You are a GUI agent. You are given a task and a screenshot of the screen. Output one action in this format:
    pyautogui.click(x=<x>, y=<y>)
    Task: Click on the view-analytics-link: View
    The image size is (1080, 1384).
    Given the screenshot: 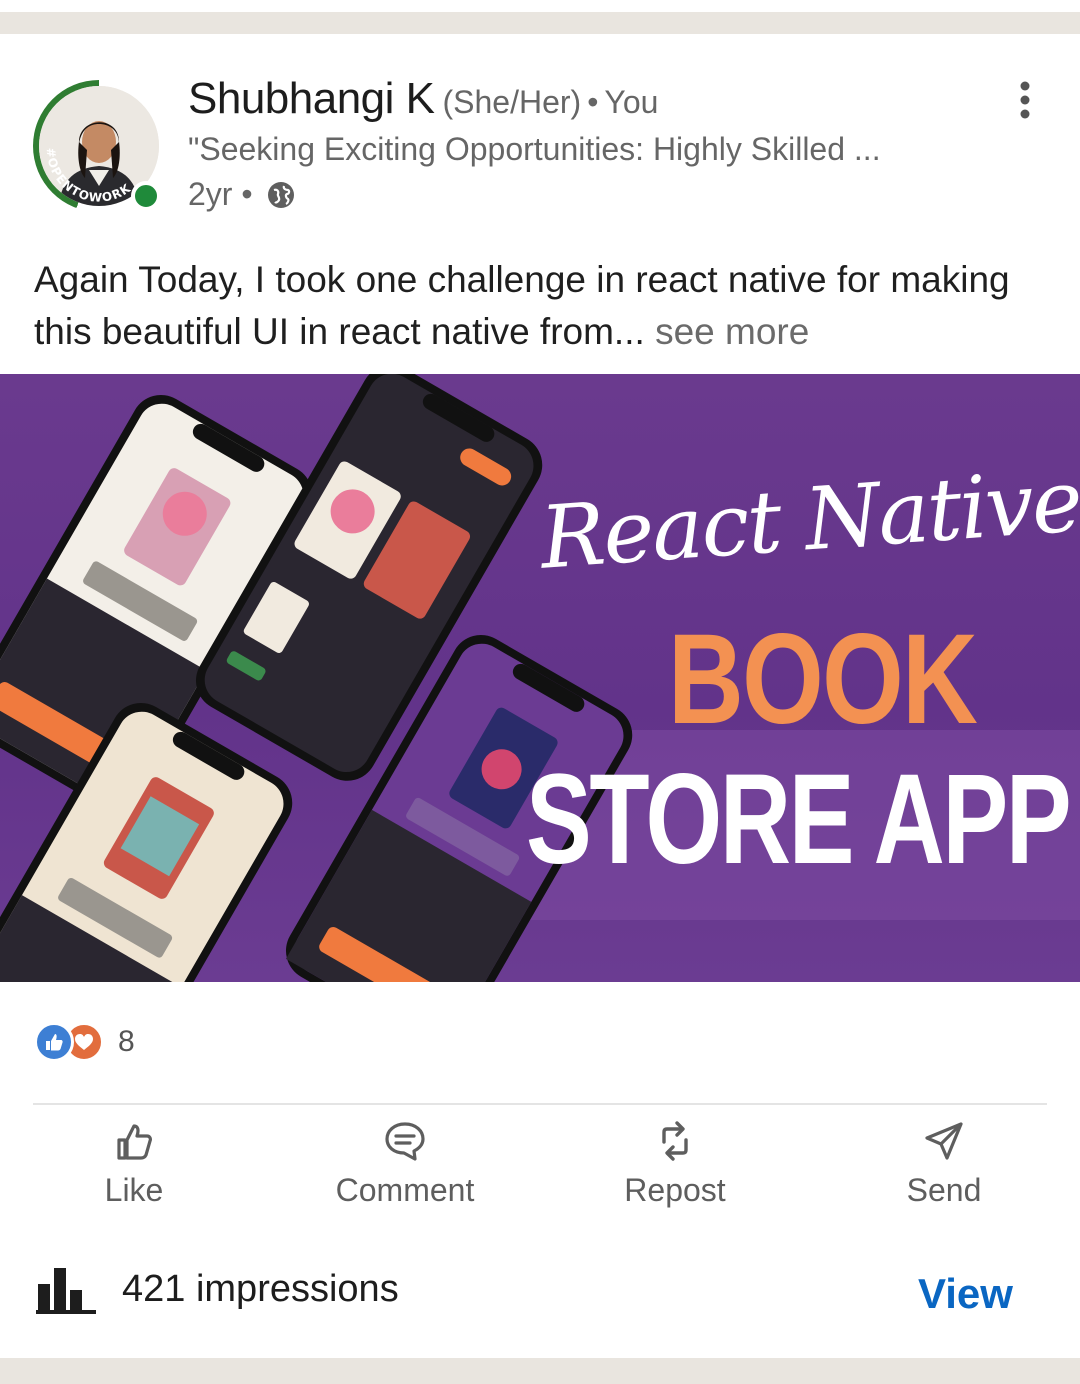 What is the action you would take?
    pyautogui.click(x=965, y=1294)
    